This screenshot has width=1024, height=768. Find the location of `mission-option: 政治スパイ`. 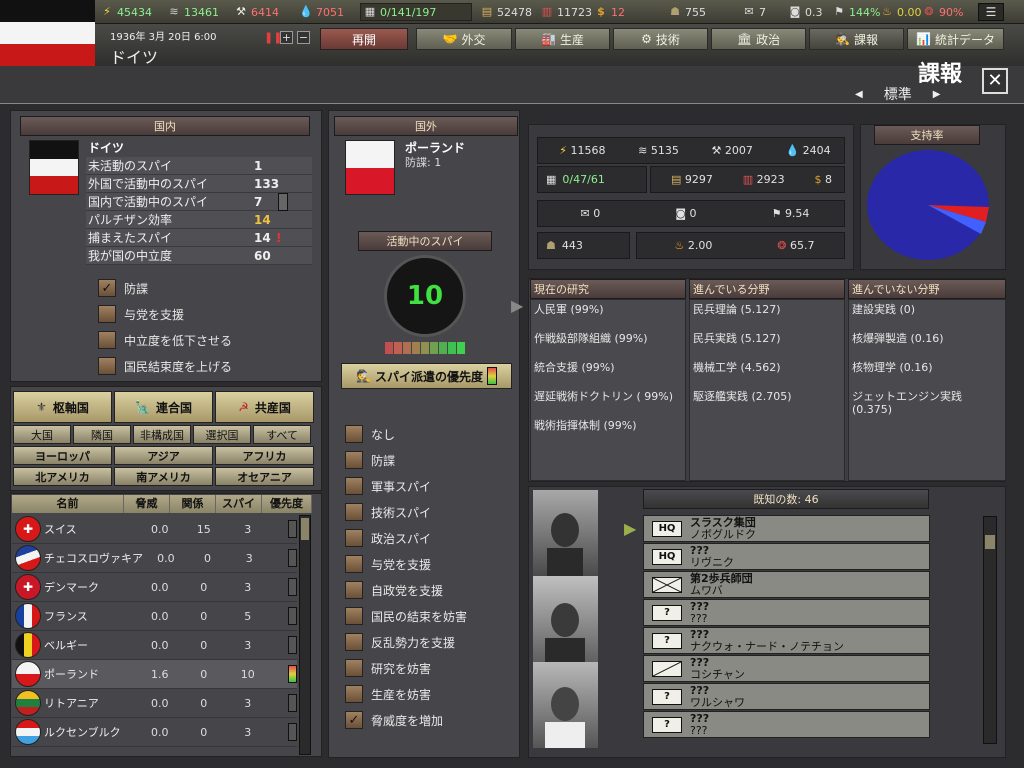

mission-option: 政治スパイ is located at coordinates (406, 538).